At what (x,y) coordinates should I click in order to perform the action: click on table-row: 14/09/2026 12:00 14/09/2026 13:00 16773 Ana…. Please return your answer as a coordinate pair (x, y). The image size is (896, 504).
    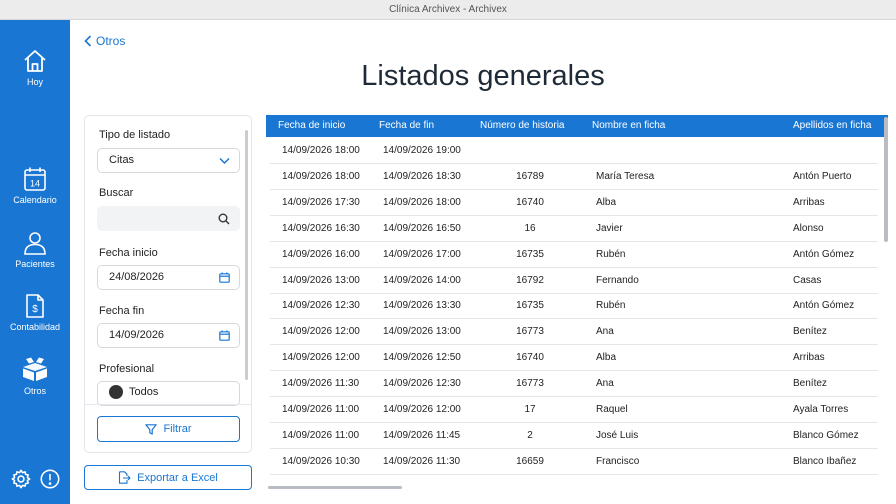
    Looking at the image, I should click on (574, 332).